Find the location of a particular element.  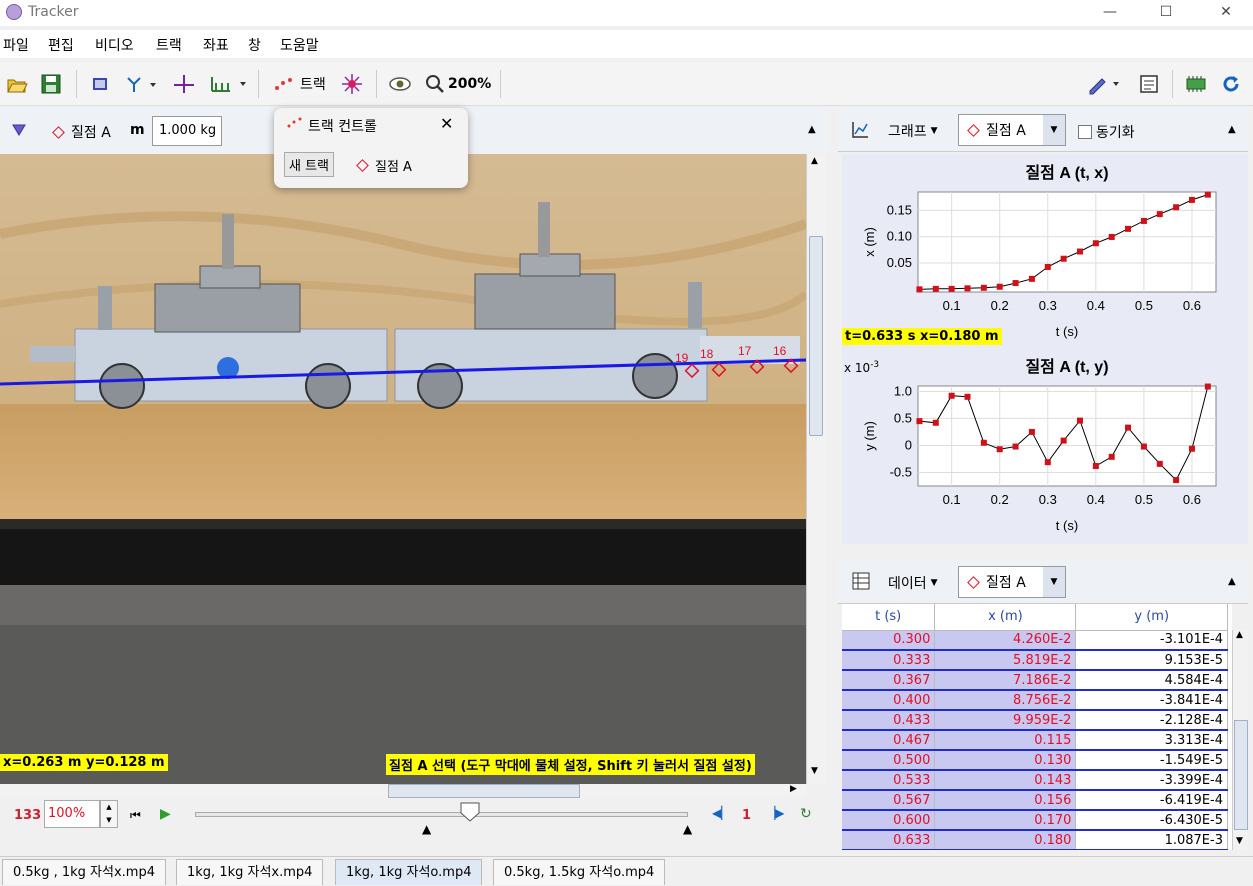

open-icon is located at coordinates (17, 84).